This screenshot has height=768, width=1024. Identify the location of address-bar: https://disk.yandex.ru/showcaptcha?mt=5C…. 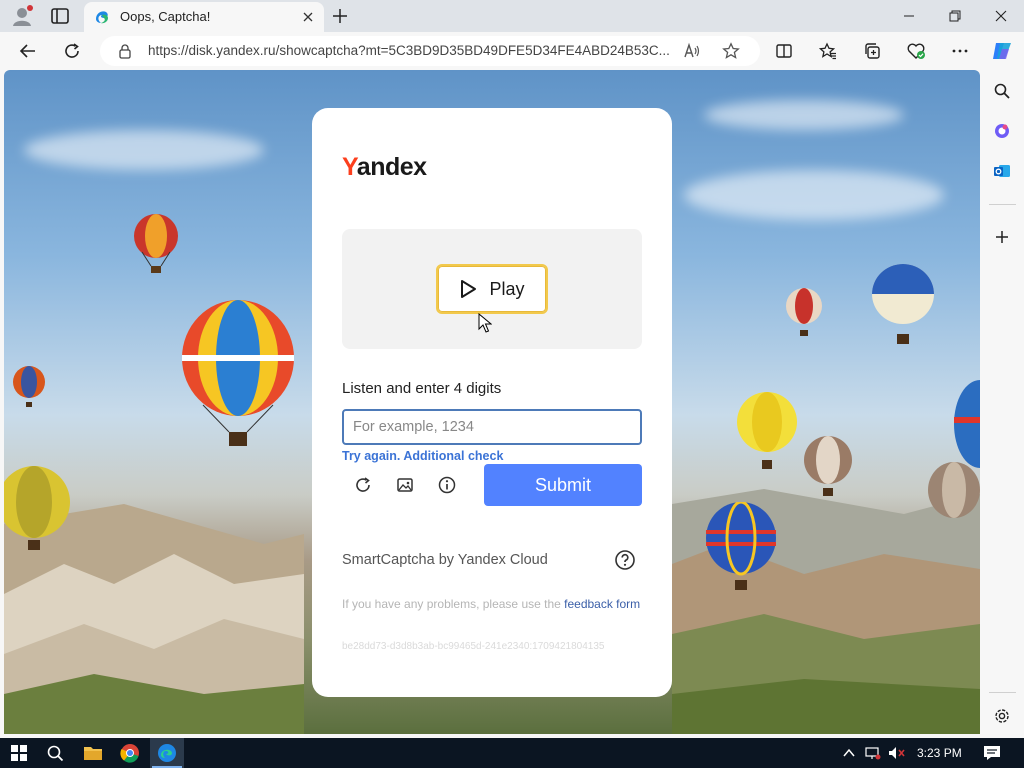
(430, 51).